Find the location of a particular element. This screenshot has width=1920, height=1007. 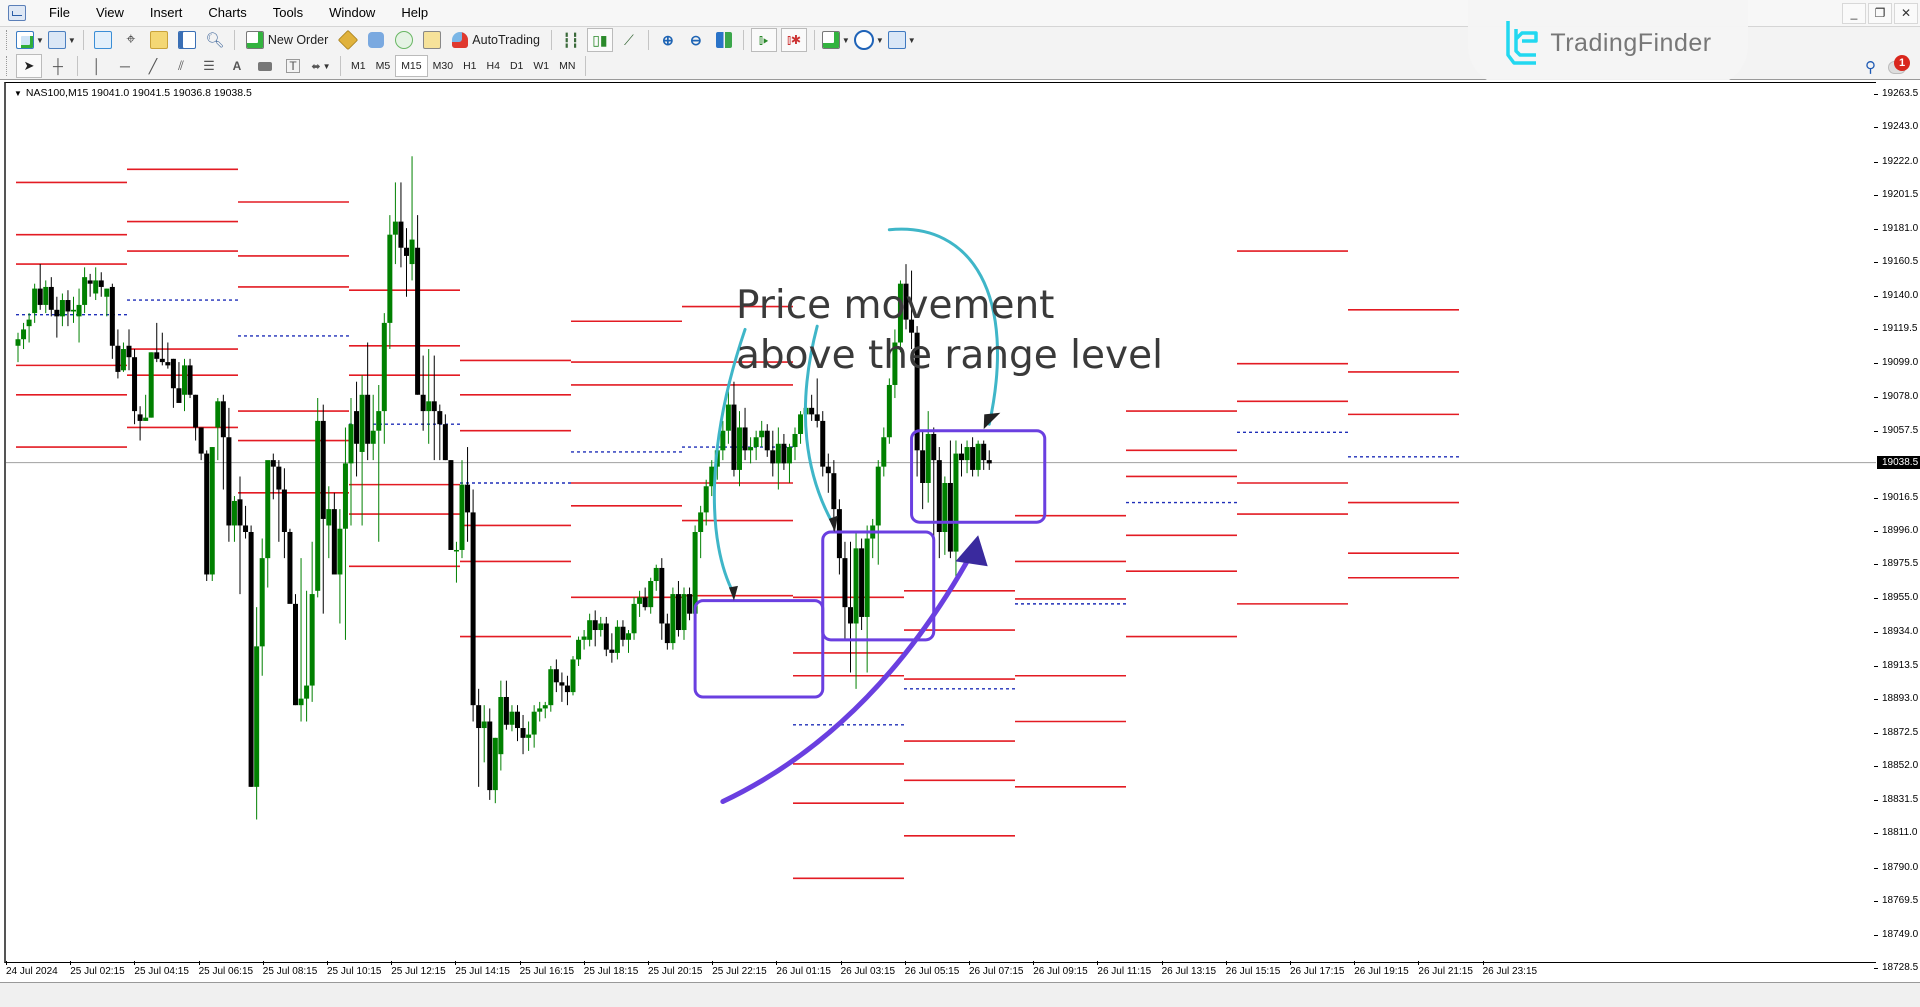

templates-button: ▼ is located at coordinates (901, 40).